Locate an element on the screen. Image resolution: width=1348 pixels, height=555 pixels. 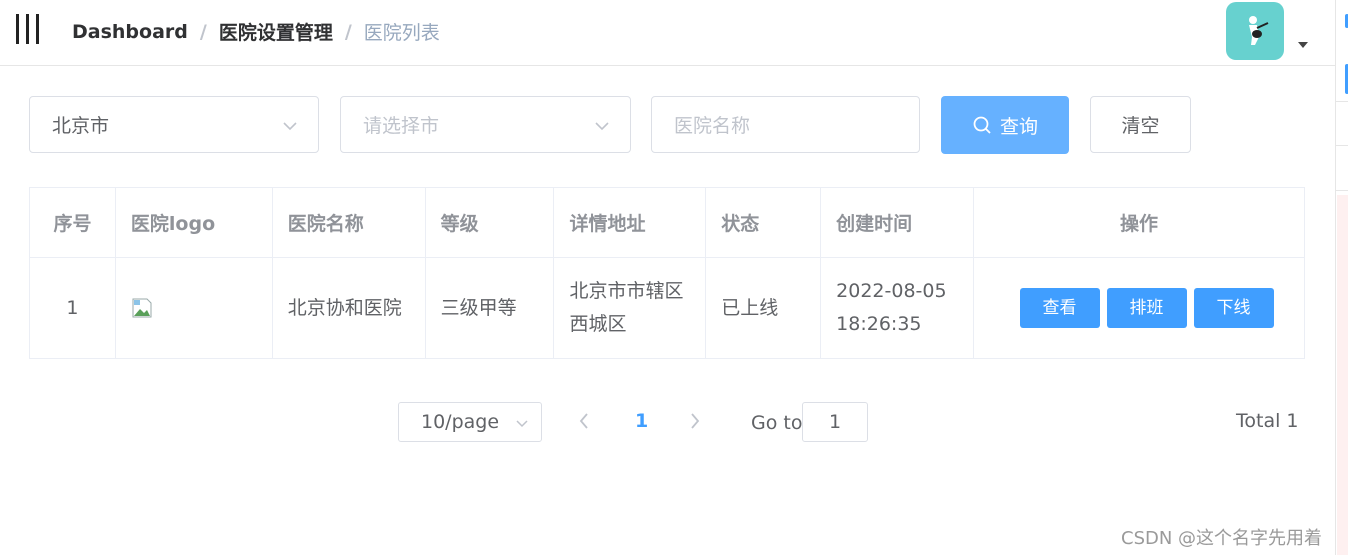
cell-name: 北京协和医院 is located at coordinates (348, 308).